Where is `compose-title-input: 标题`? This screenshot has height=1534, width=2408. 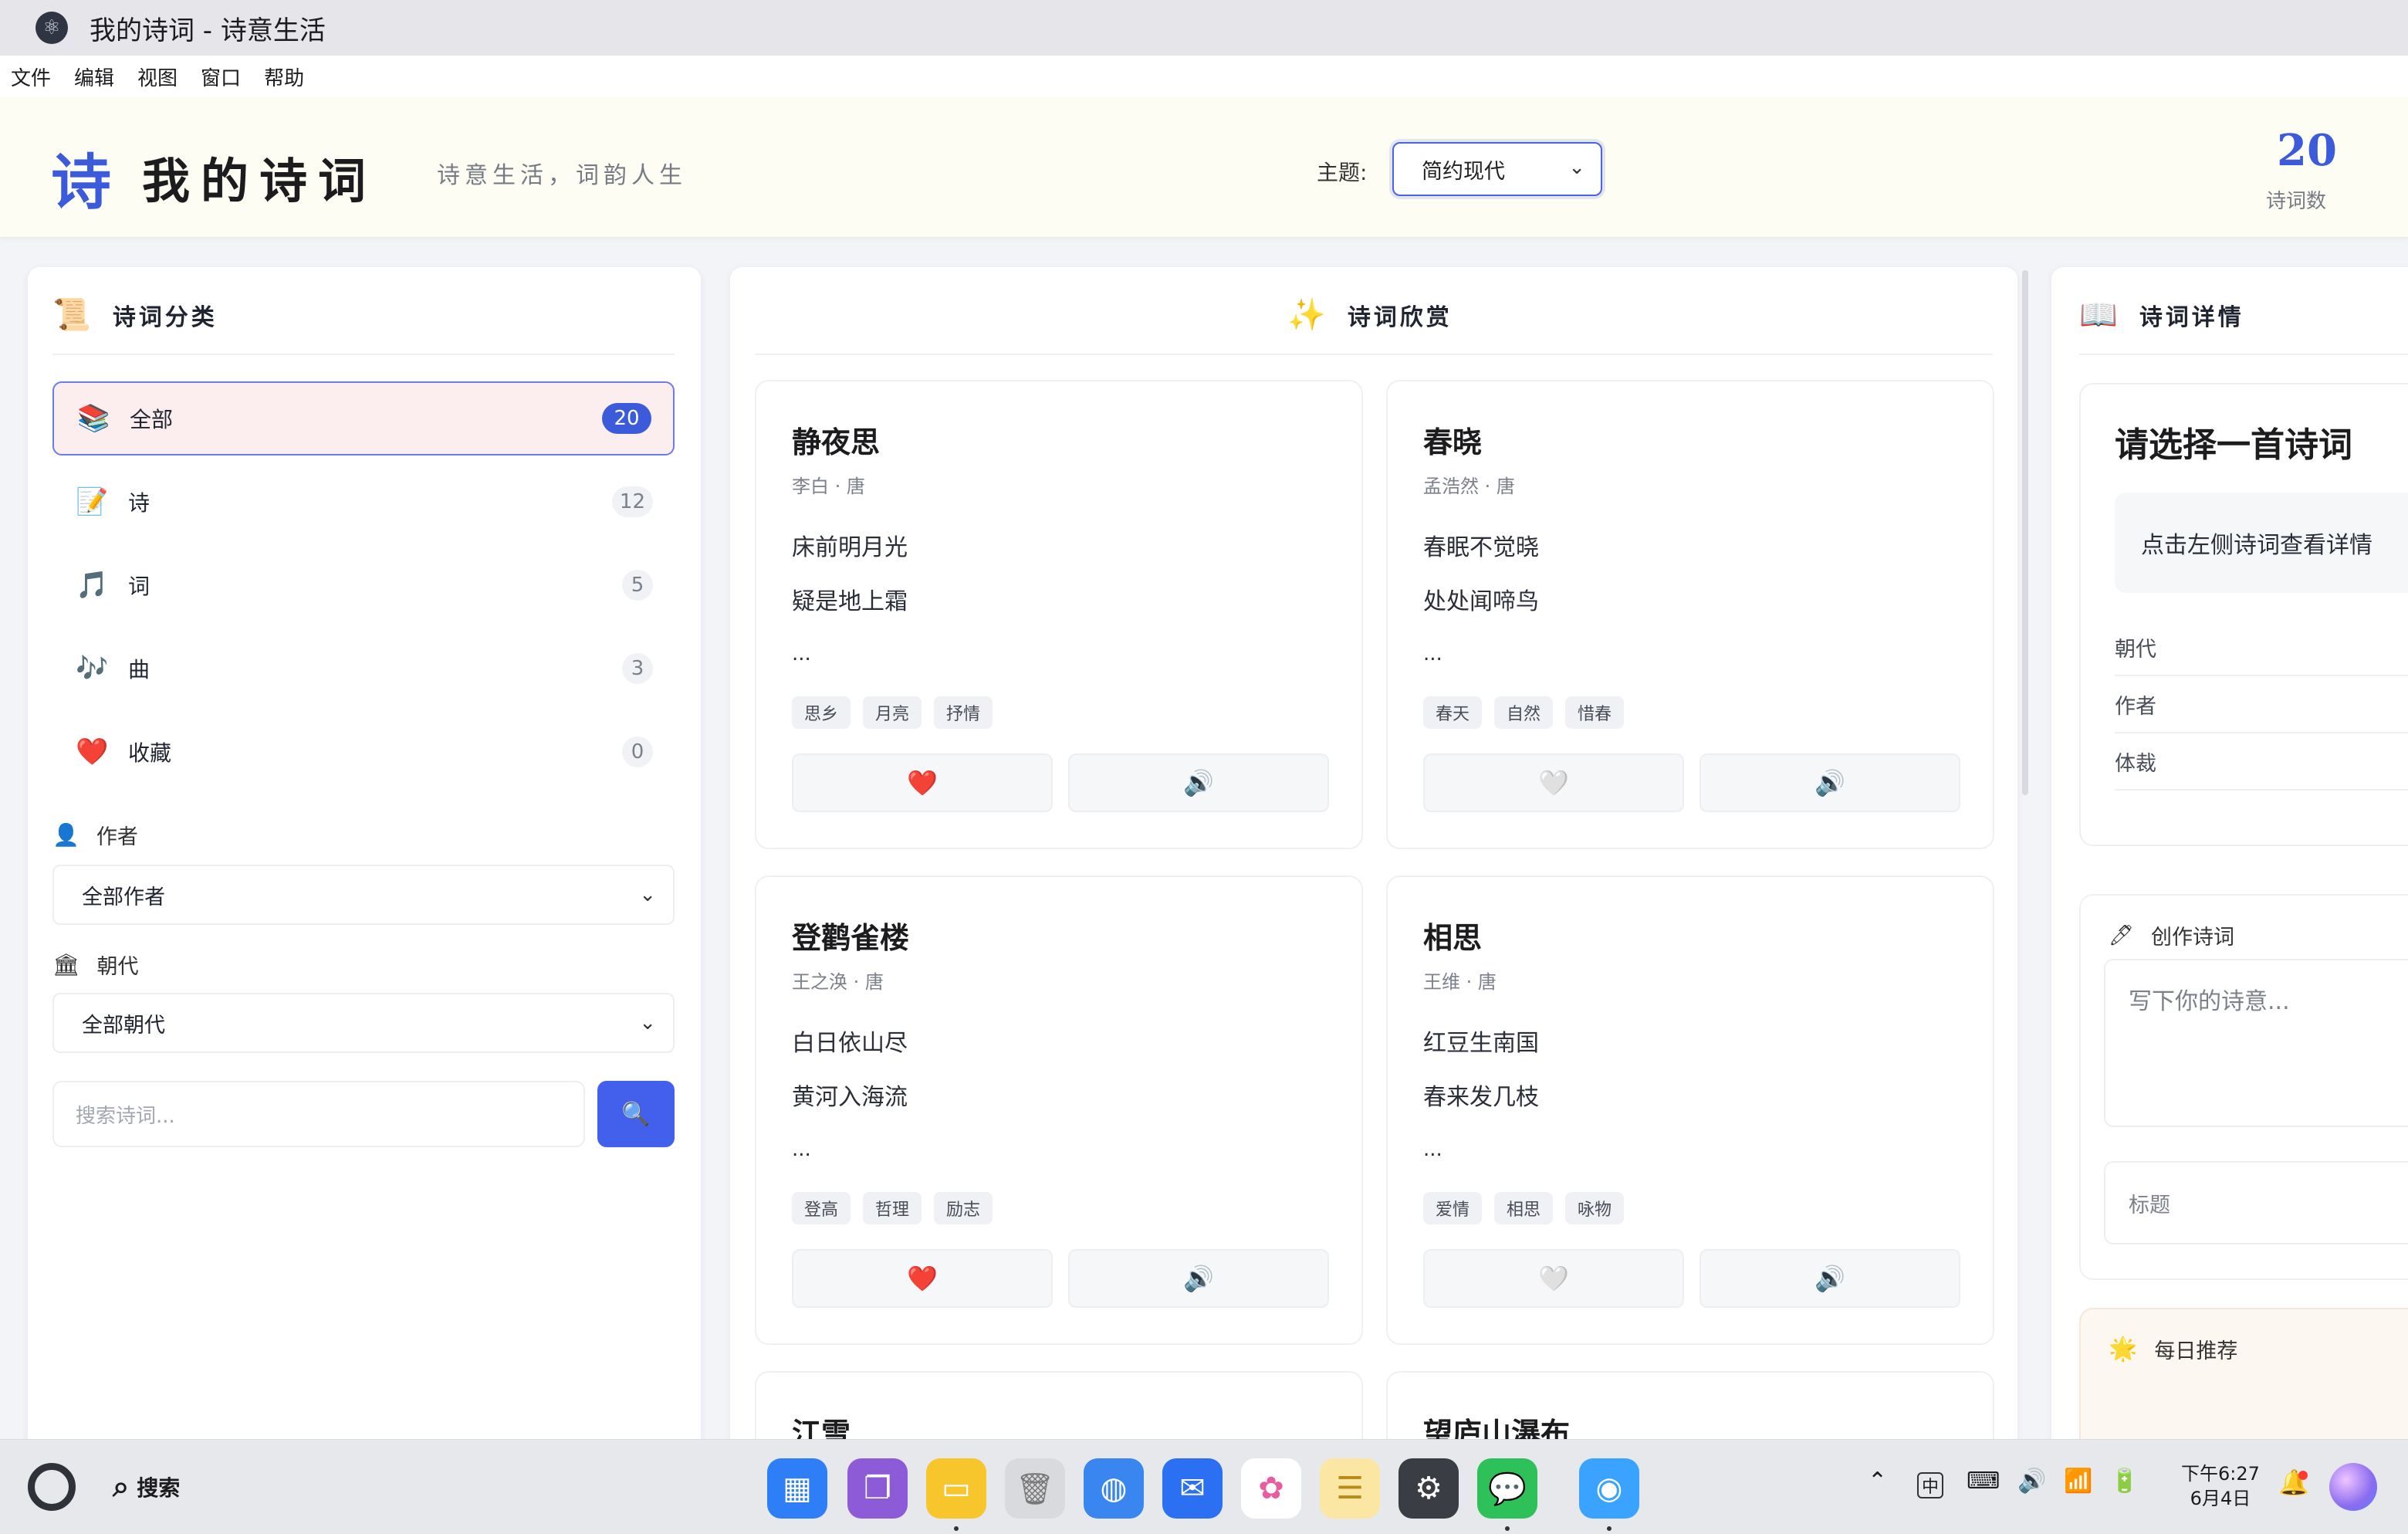
compose-title-input: 标题 is located at coordinates (2256, 1202).